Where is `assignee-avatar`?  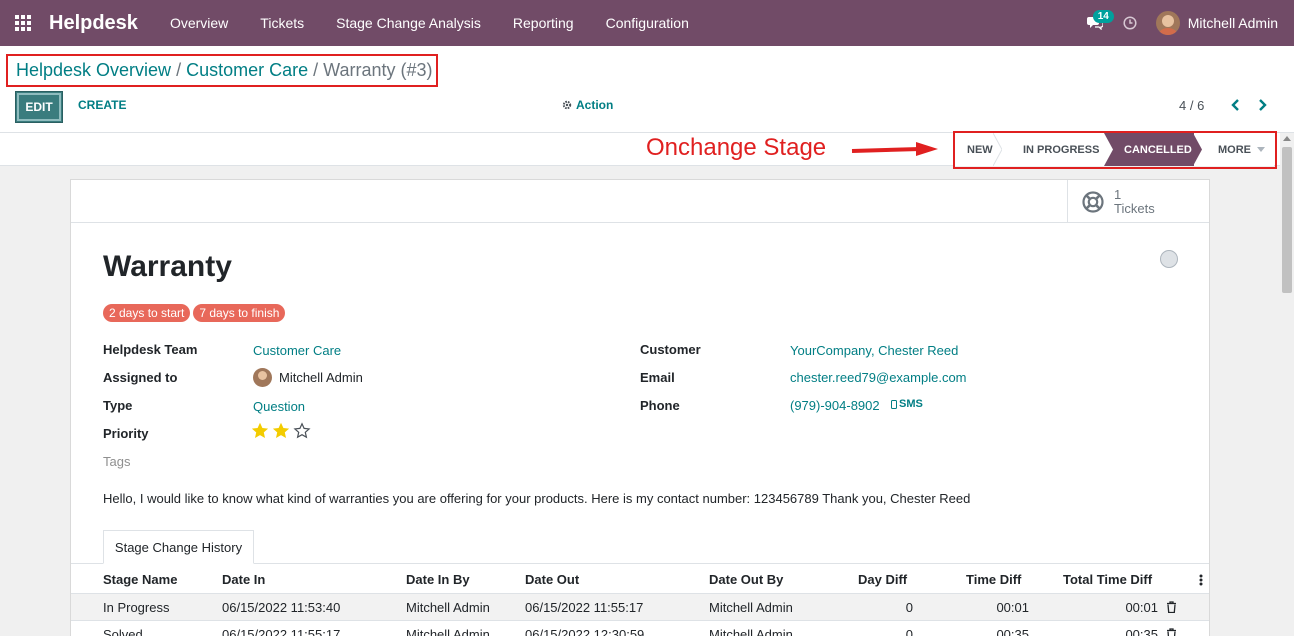
assignee-avatar is located at coordinates (262, 377).